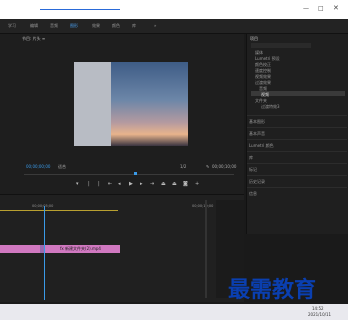 The height and width of the screenshot is (320, 348). Describe the element at coordinates (54, 26) in the screenshot. I see `tab-audio: 音频` at that location.